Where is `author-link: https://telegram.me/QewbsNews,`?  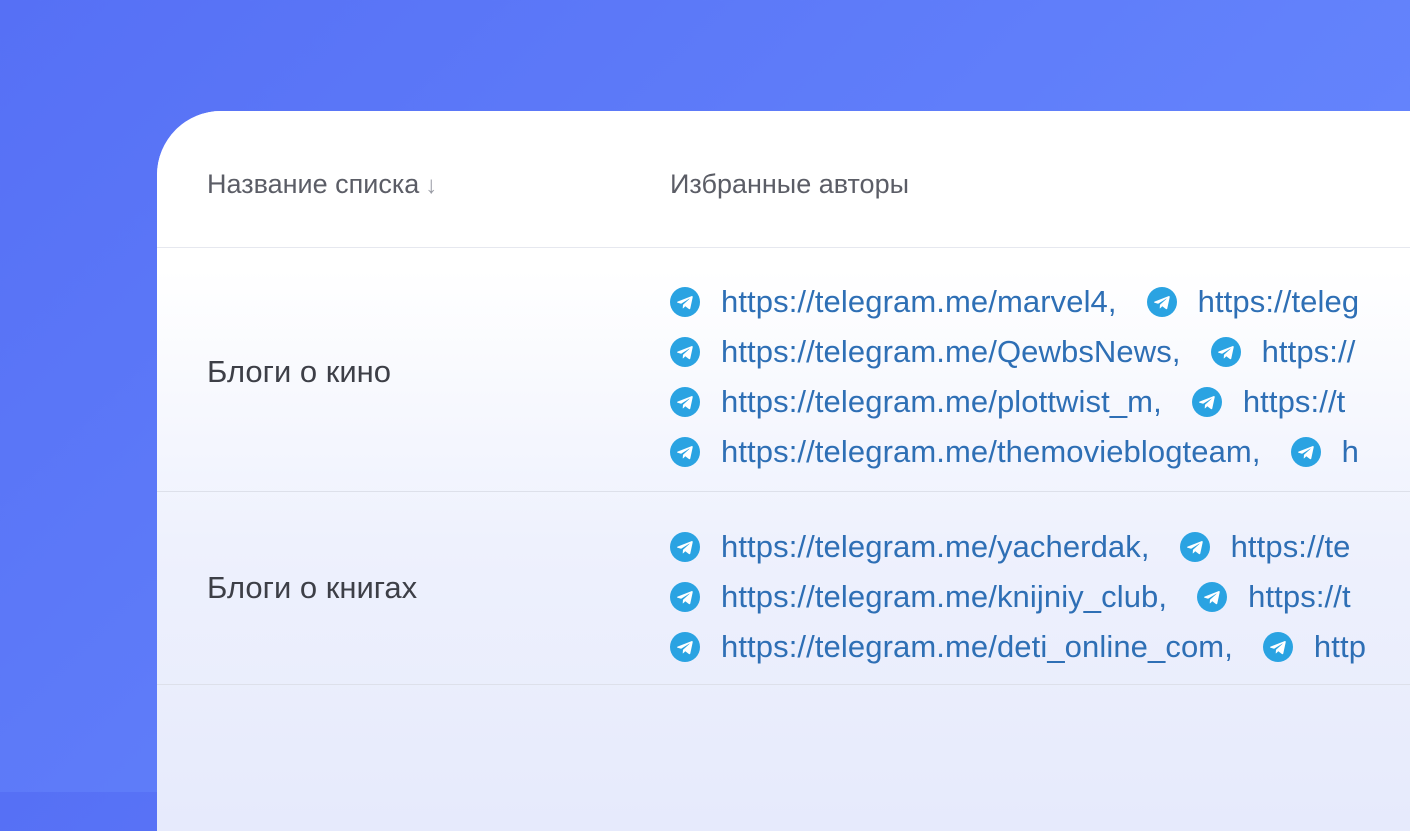 author-link: https://telegram.me/QewbsNews, is located at coordinates (951, 352).